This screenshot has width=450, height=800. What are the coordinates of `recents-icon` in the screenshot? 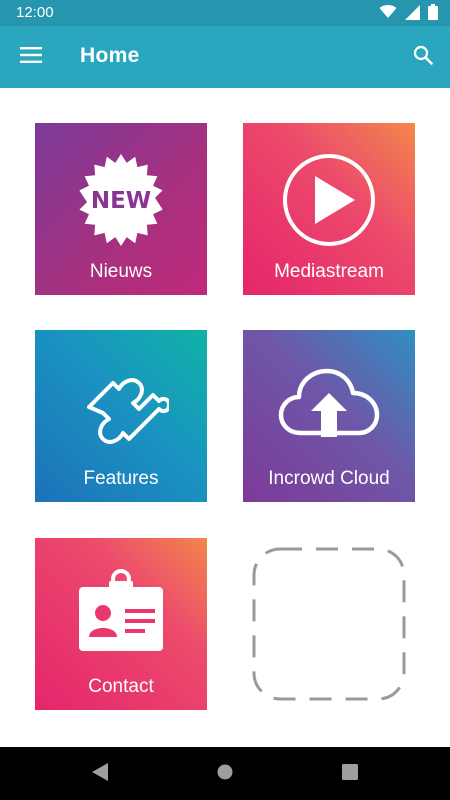 It's located at (350, 774).